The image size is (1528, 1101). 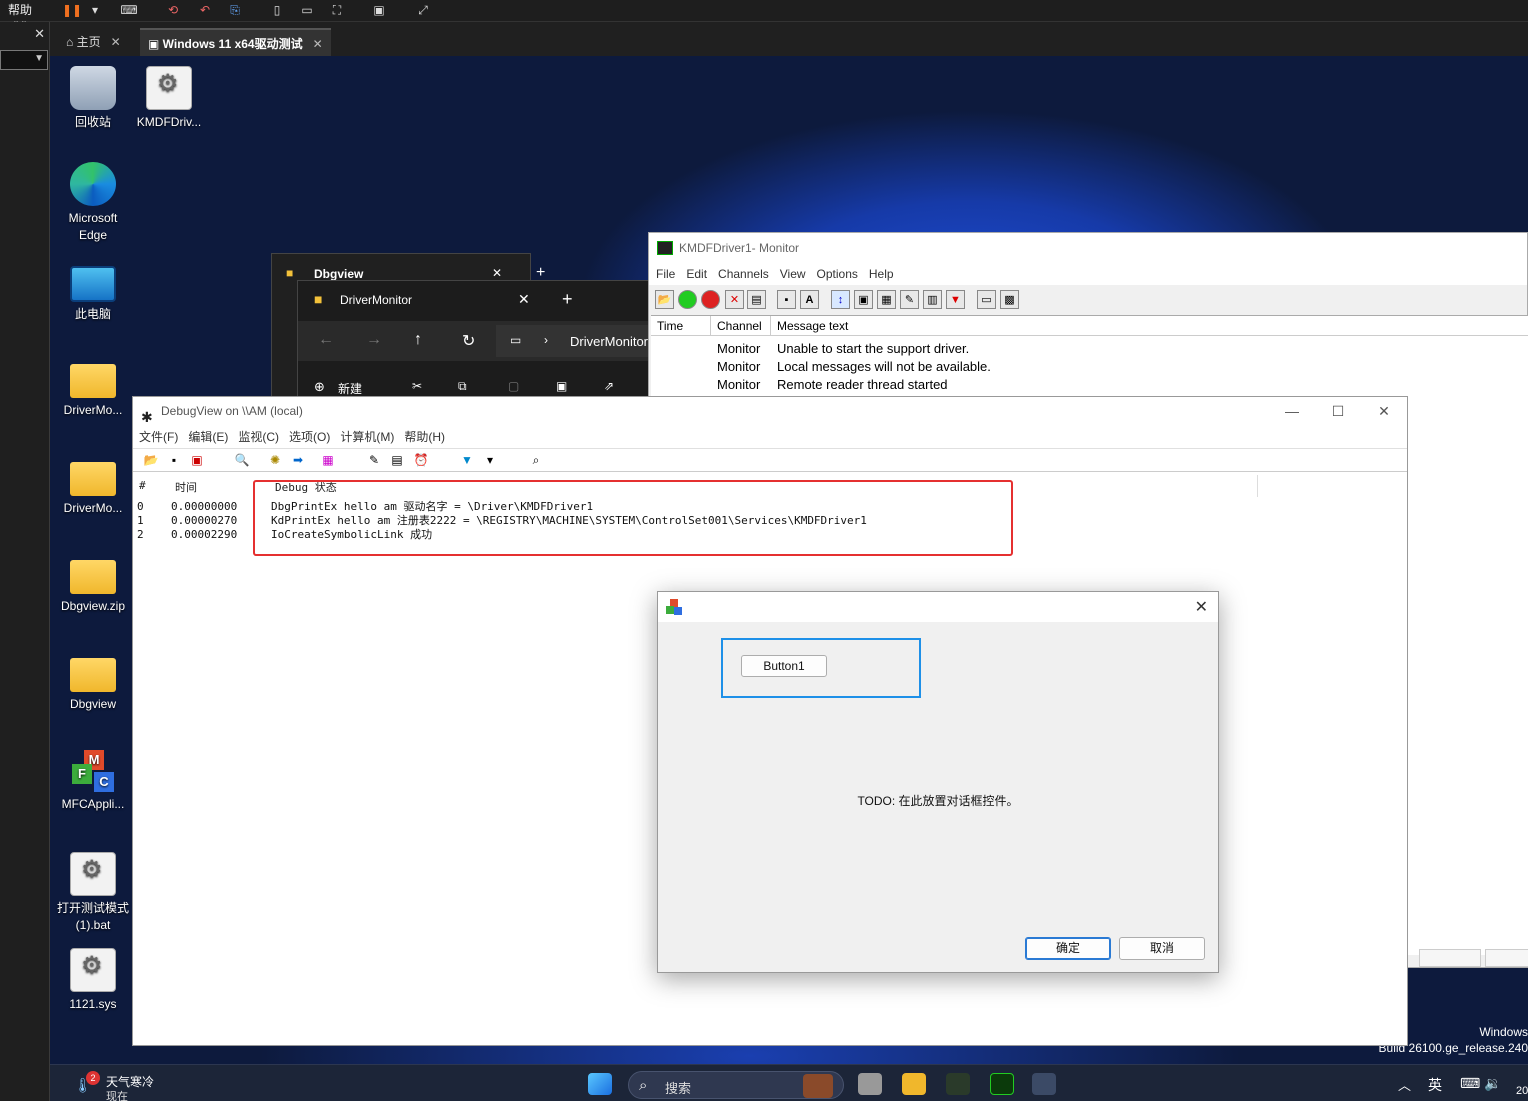 What do you see at coordinates (840, 299) in the screenshot?
I see `autoscroll-icon: ↕` at bounding box center [840, 299].